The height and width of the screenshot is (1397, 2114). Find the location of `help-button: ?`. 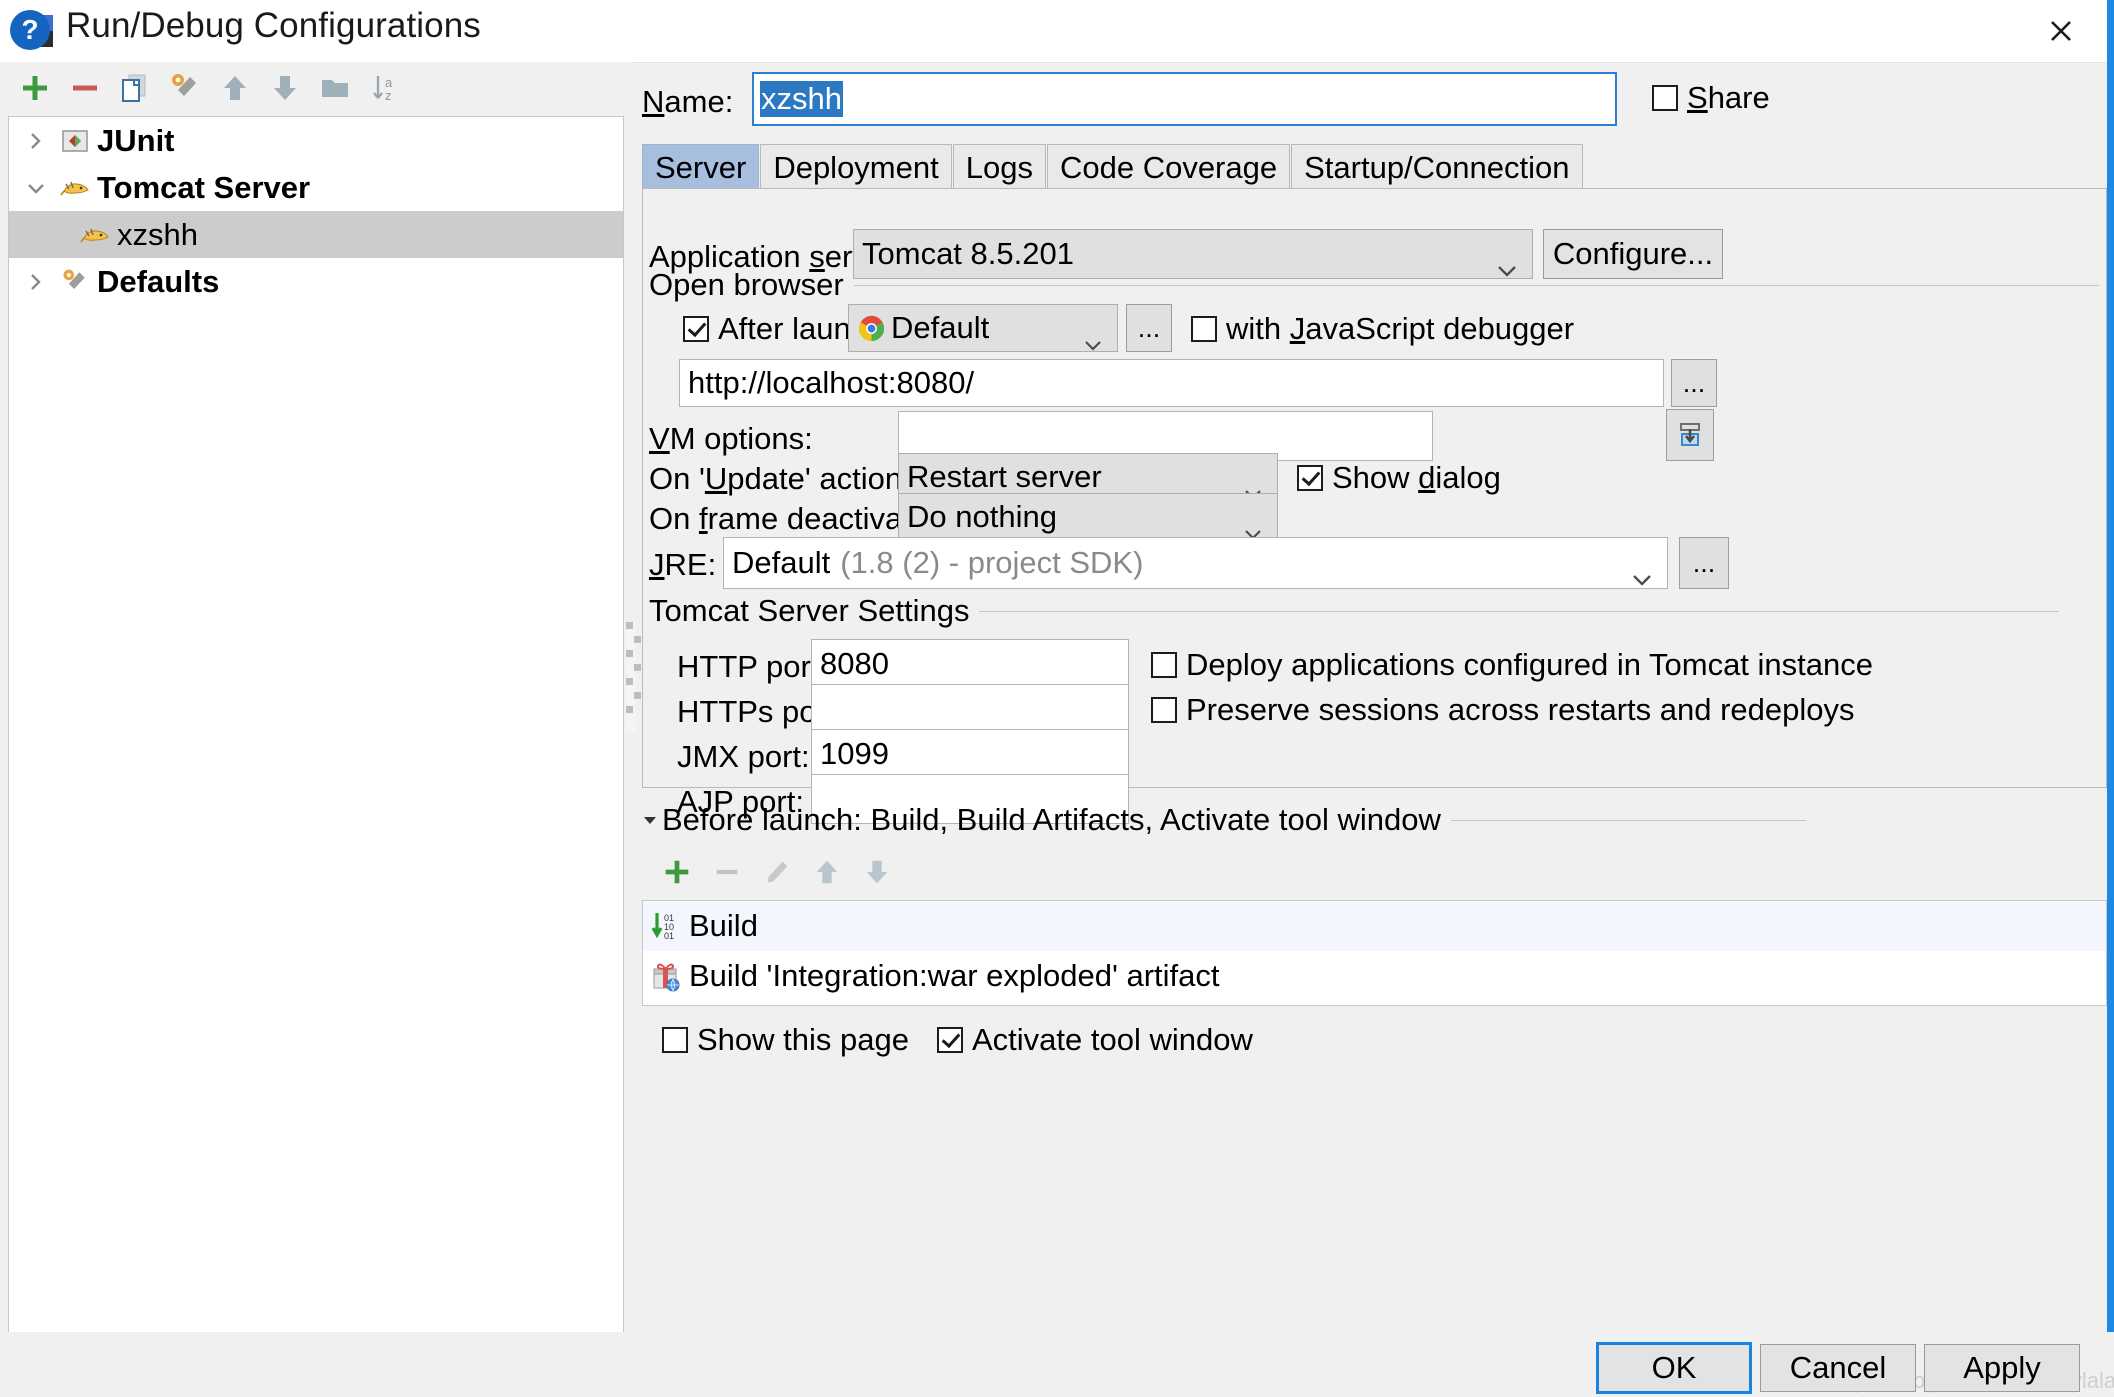

help-button: ? is located at coordinates (30, 30).